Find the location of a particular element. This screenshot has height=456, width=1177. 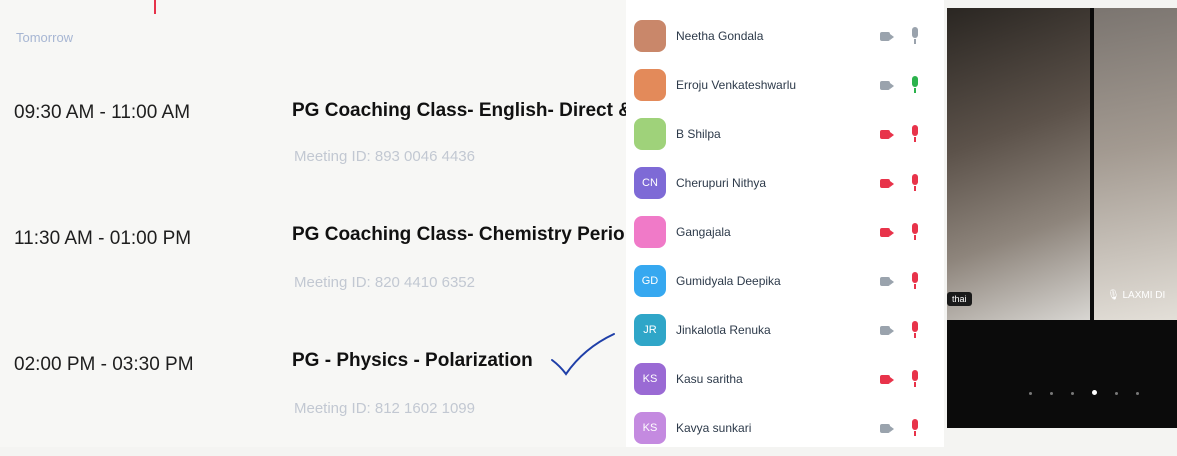

participant-row: B Shilpa is located at coordinates (785, 138).